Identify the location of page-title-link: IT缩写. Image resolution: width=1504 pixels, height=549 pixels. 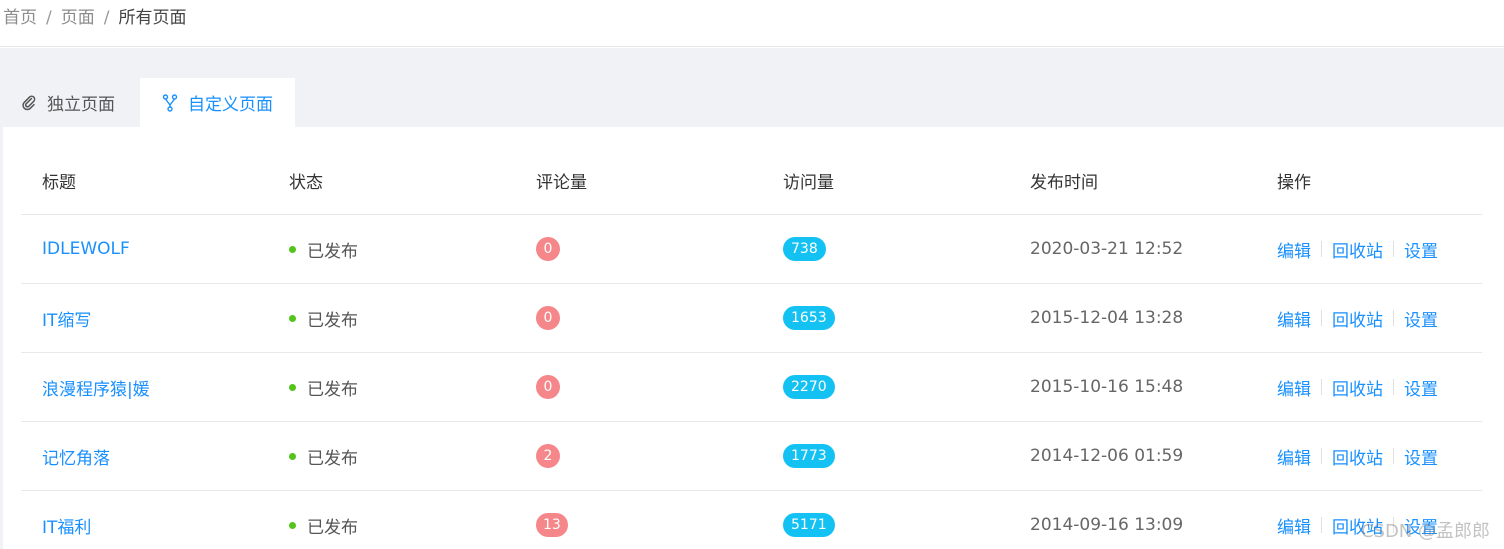
(66, 318).